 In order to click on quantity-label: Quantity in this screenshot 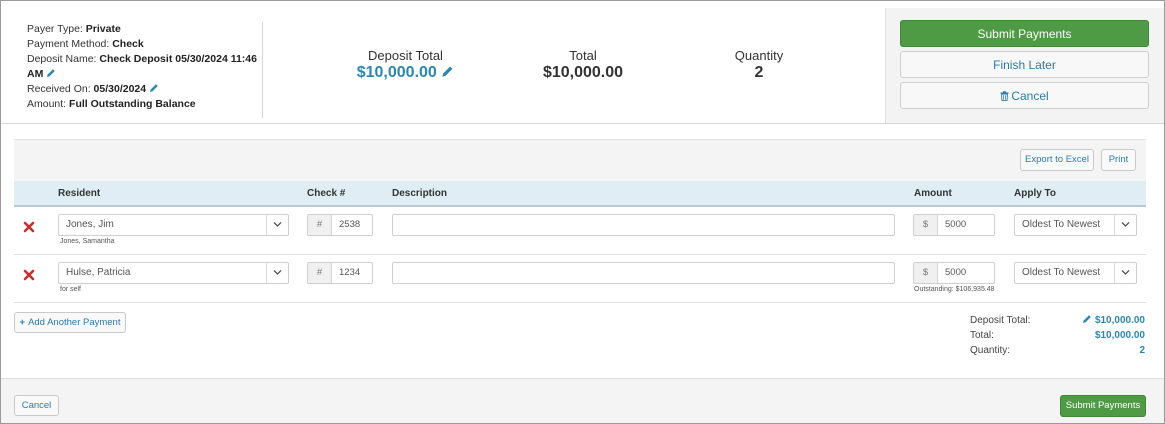, I will do `click(759, 55)`.